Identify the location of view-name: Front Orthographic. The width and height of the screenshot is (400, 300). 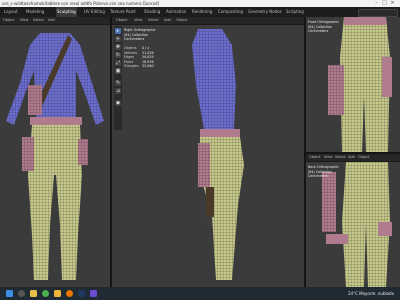
(324, 22).